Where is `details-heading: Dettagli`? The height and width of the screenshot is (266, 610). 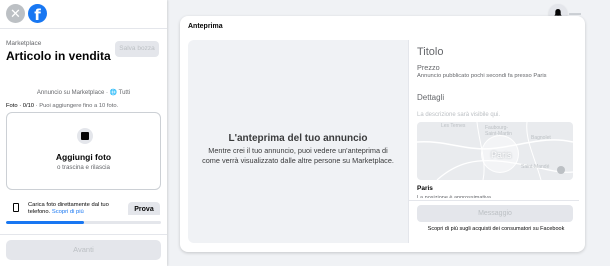
details-heading: Dettagli is located at coordinates (431, 97).